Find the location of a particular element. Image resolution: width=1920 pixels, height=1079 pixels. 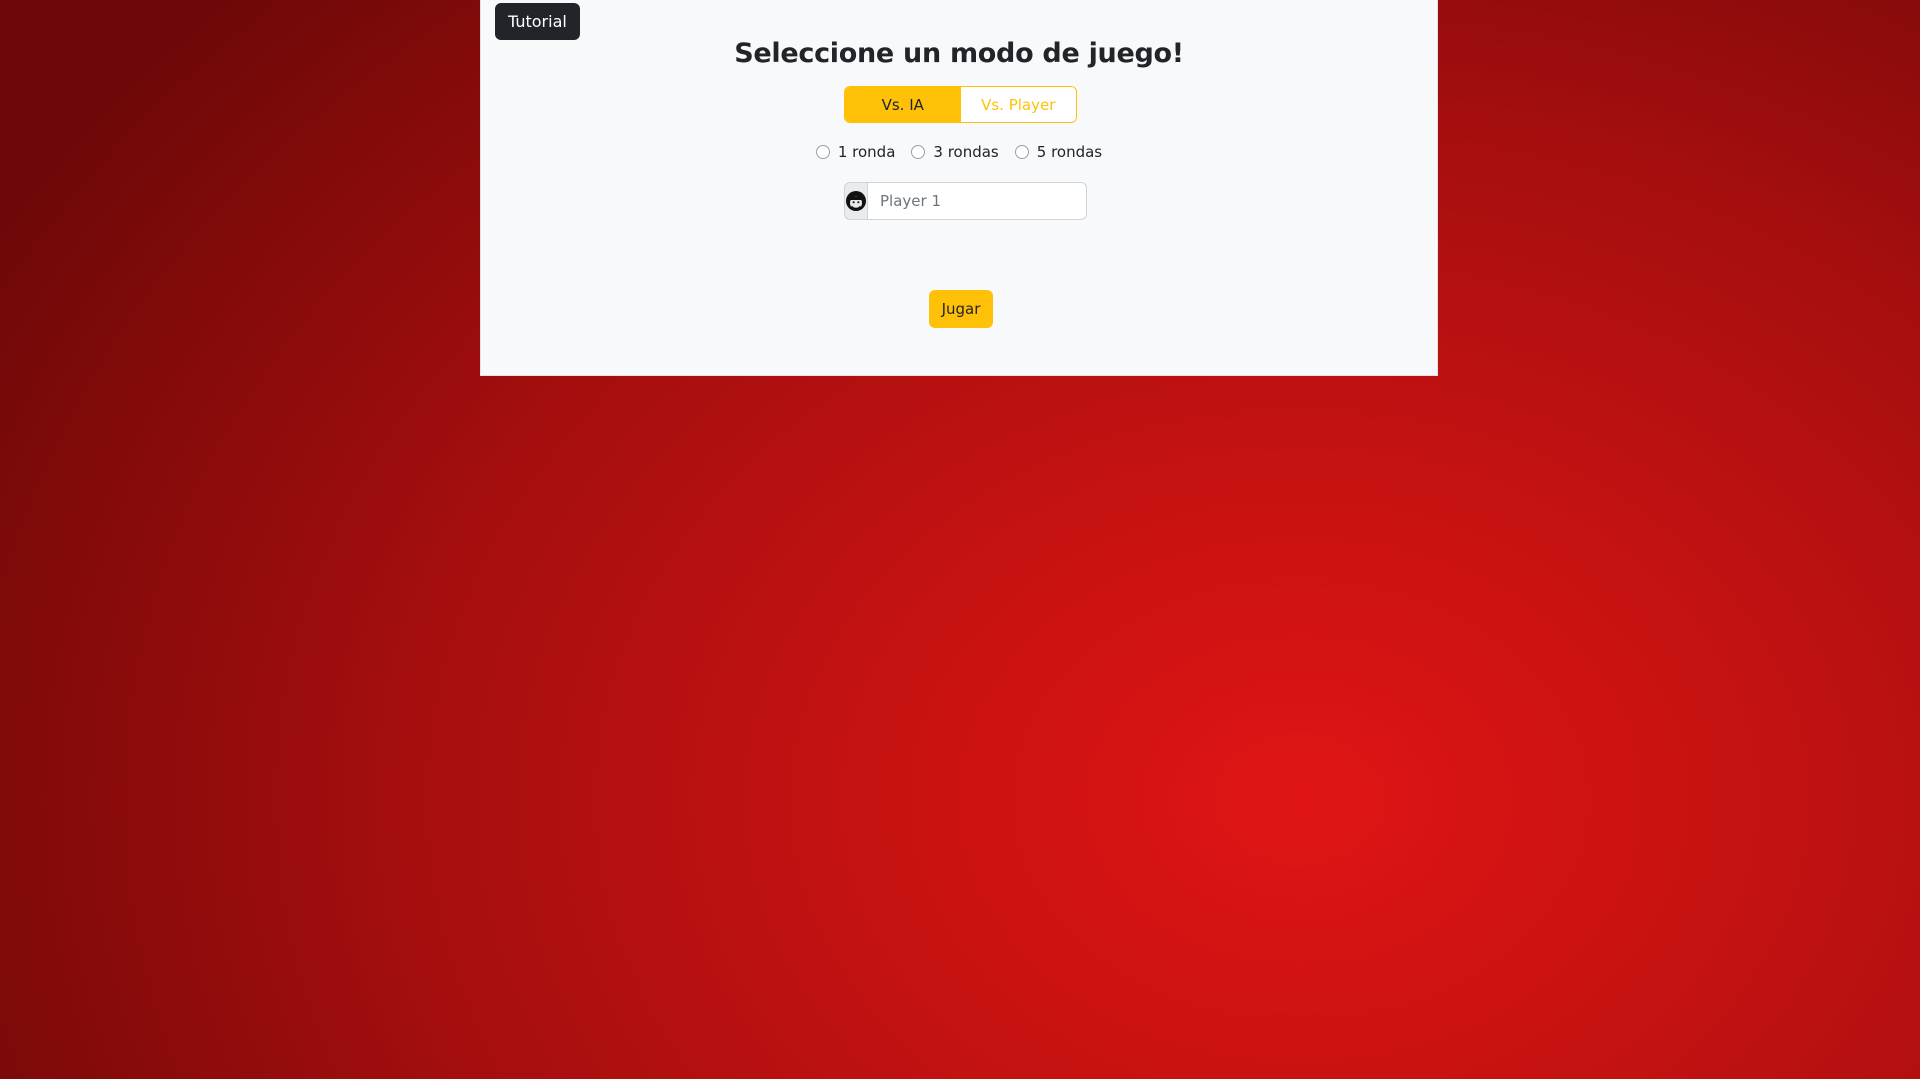

round-option-3: 3 rondas is located at coordinates (955, 152).